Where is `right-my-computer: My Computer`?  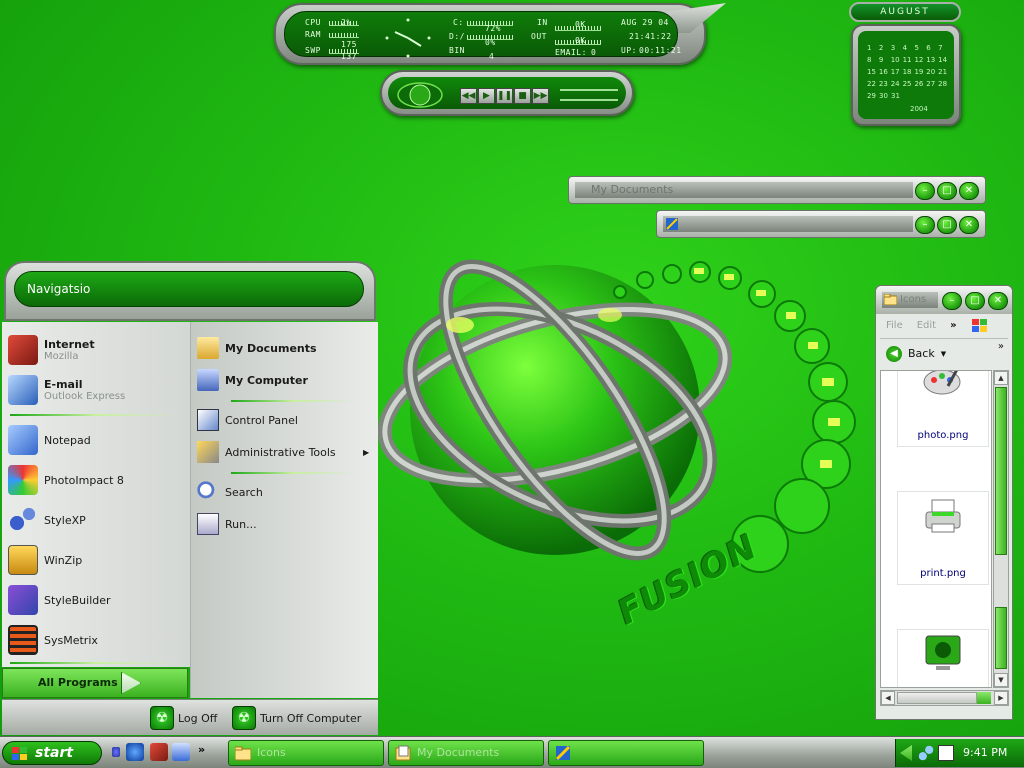
right-my-computer: My Computer is located at coordinates (252, 380).